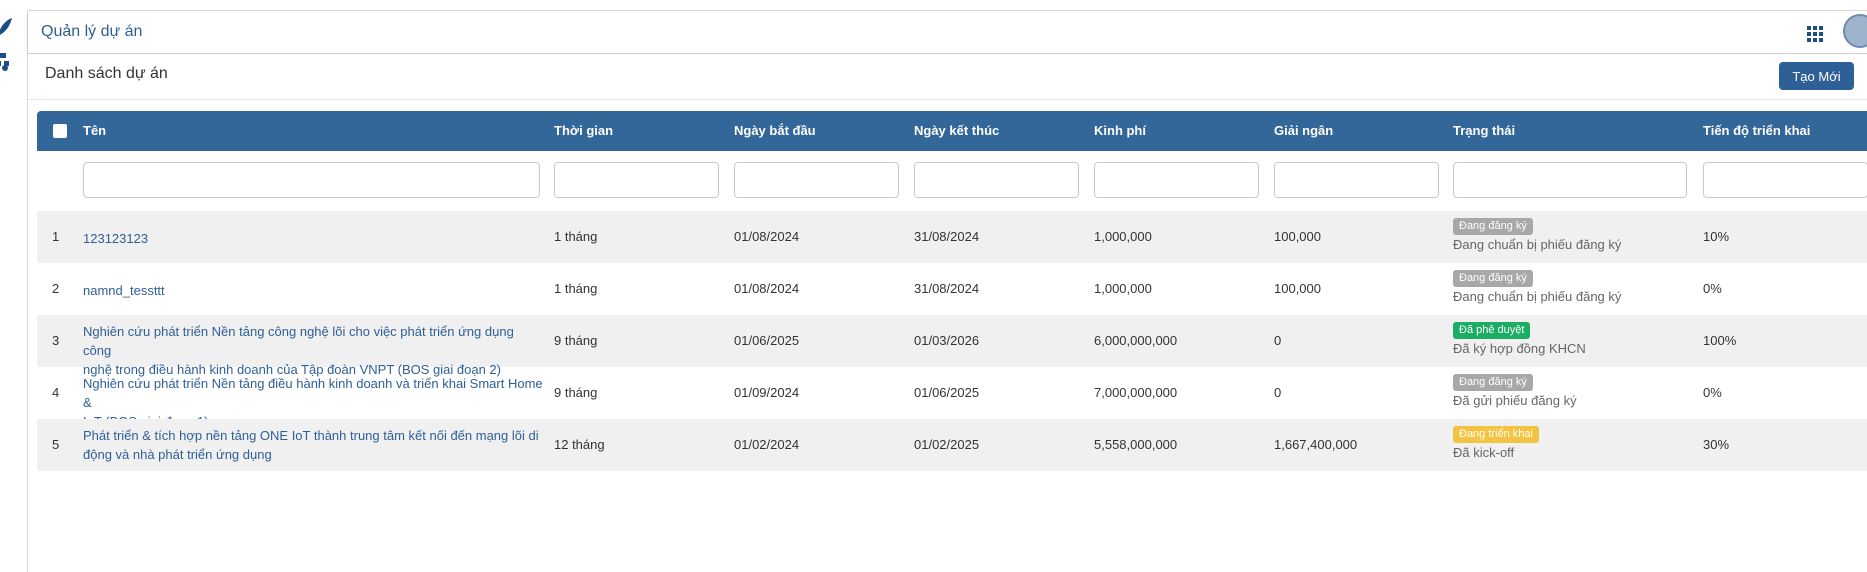  I want to click on progress-cell: 10%, so click(1716, 236).